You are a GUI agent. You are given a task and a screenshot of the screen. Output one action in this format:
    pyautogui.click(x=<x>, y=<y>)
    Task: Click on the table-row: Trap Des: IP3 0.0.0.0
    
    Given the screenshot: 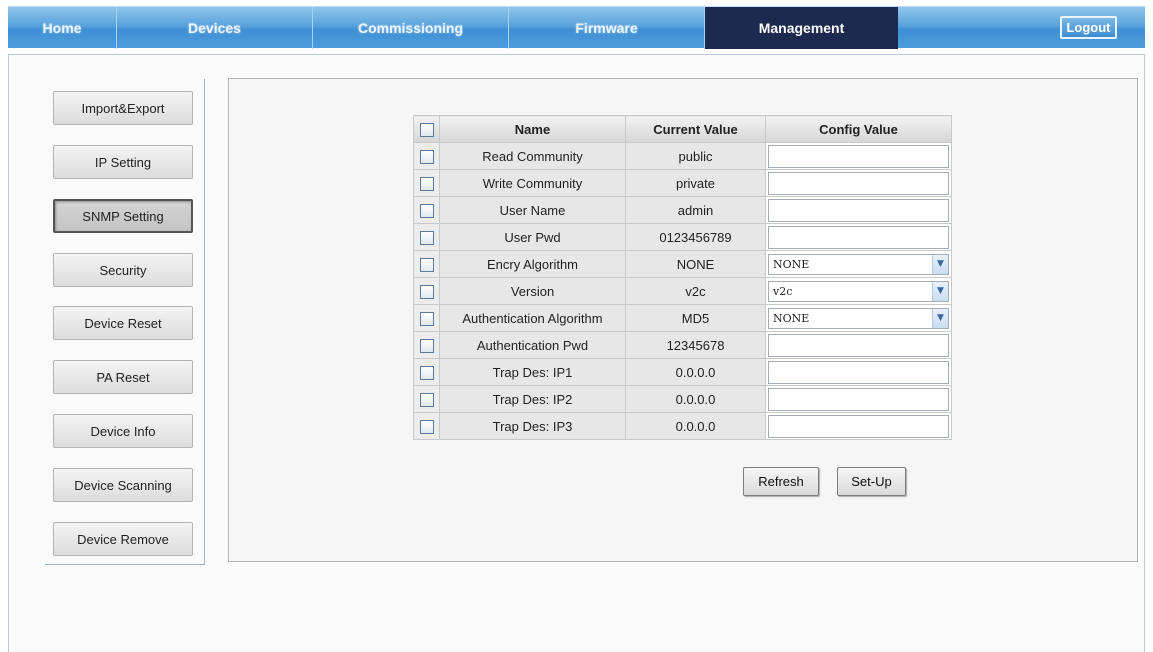 What is the action you would take?
    pyautogui.click(x=682, y=426)
    